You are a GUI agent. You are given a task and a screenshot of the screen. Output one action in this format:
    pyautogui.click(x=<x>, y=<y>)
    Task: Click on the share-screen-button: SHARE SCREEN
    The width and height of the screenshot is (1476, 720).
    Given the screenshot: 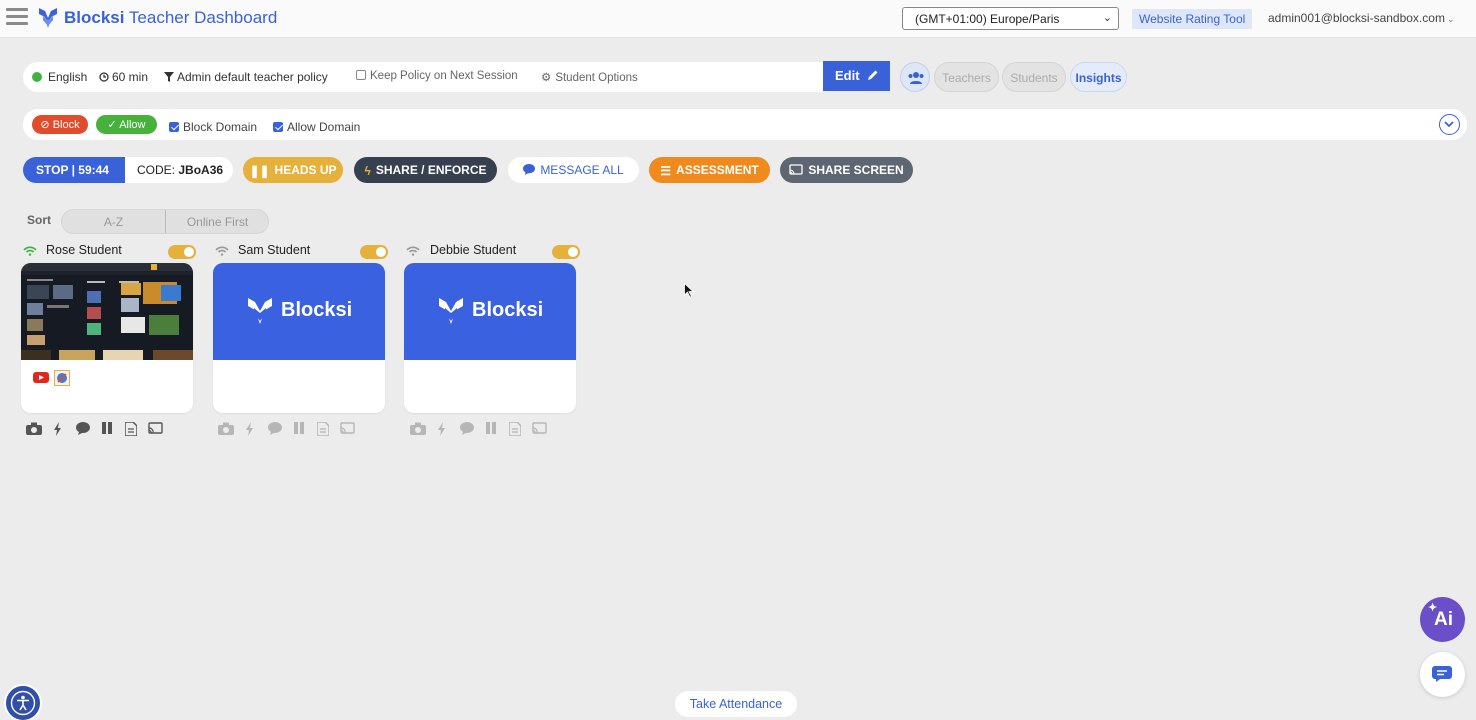 What is the action you would take?
    pyautogui.click(x=846, y=170)
    